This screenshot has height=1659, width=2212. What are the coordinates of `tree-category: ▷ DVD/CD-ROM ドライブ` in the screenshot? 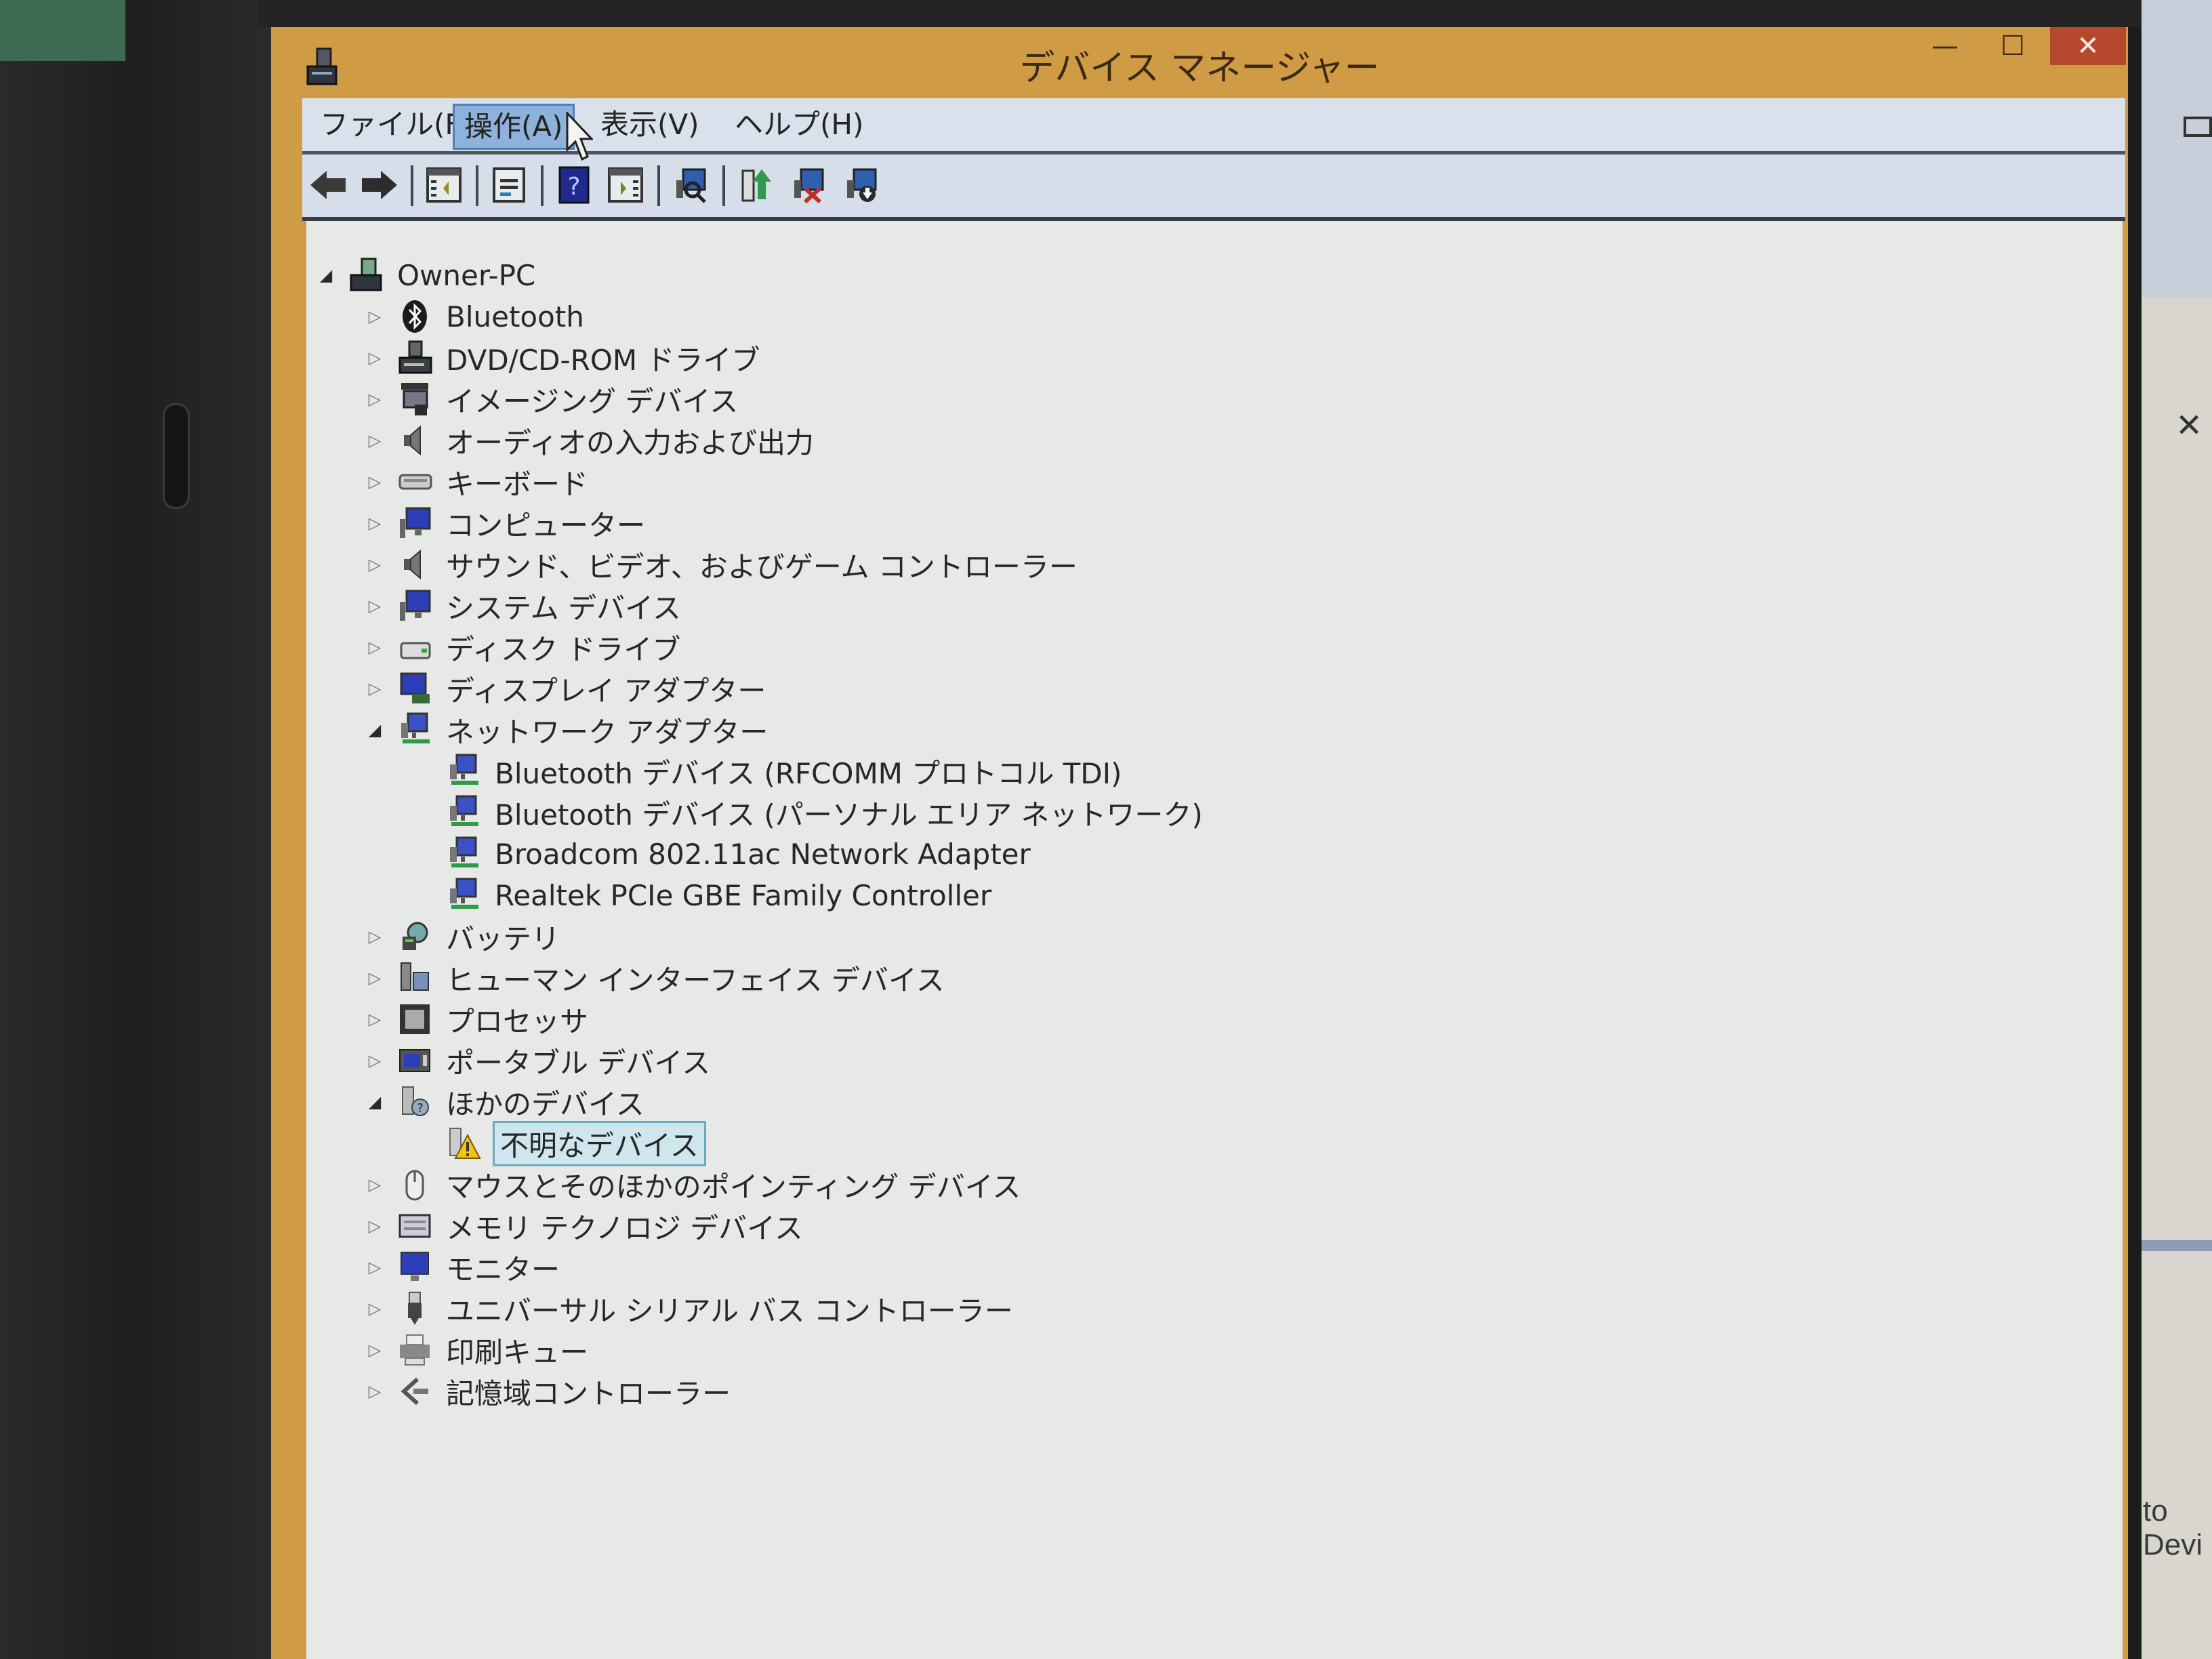 It's located at (562, 358).